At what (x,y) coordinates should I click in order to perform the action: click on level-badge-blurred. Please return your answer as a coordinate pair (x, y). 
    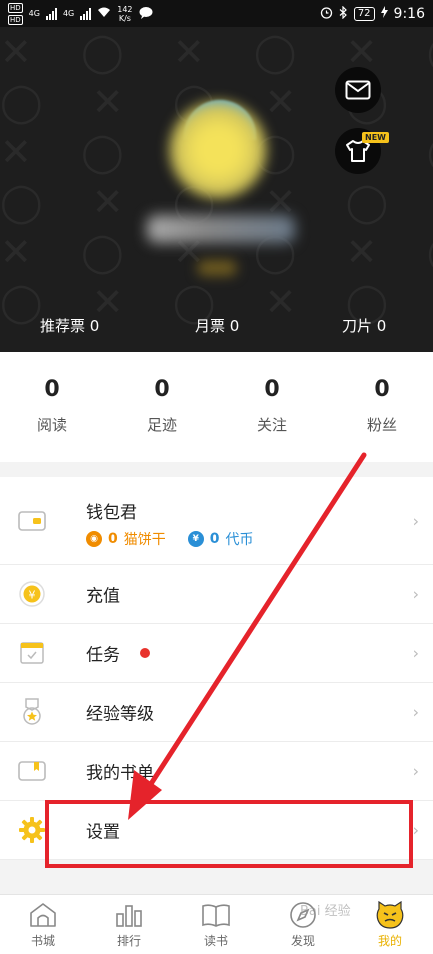
    Looking at the image, I should click on (217, 268).